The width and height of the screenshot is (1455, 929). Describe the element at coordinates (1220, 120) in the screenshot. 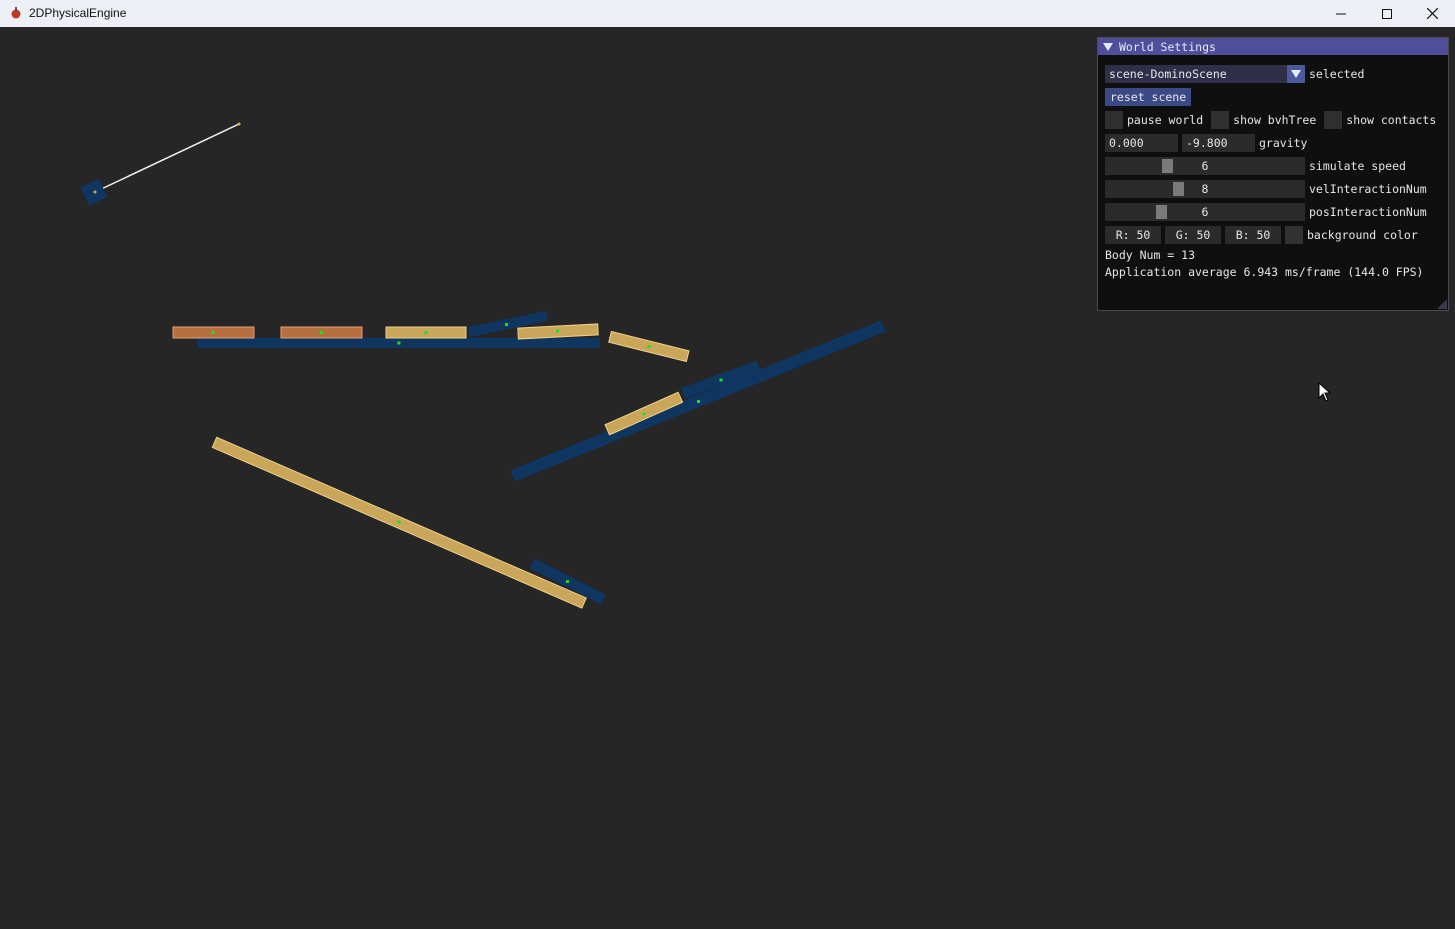

I see `show-bvhtree-checkbox` at that location.